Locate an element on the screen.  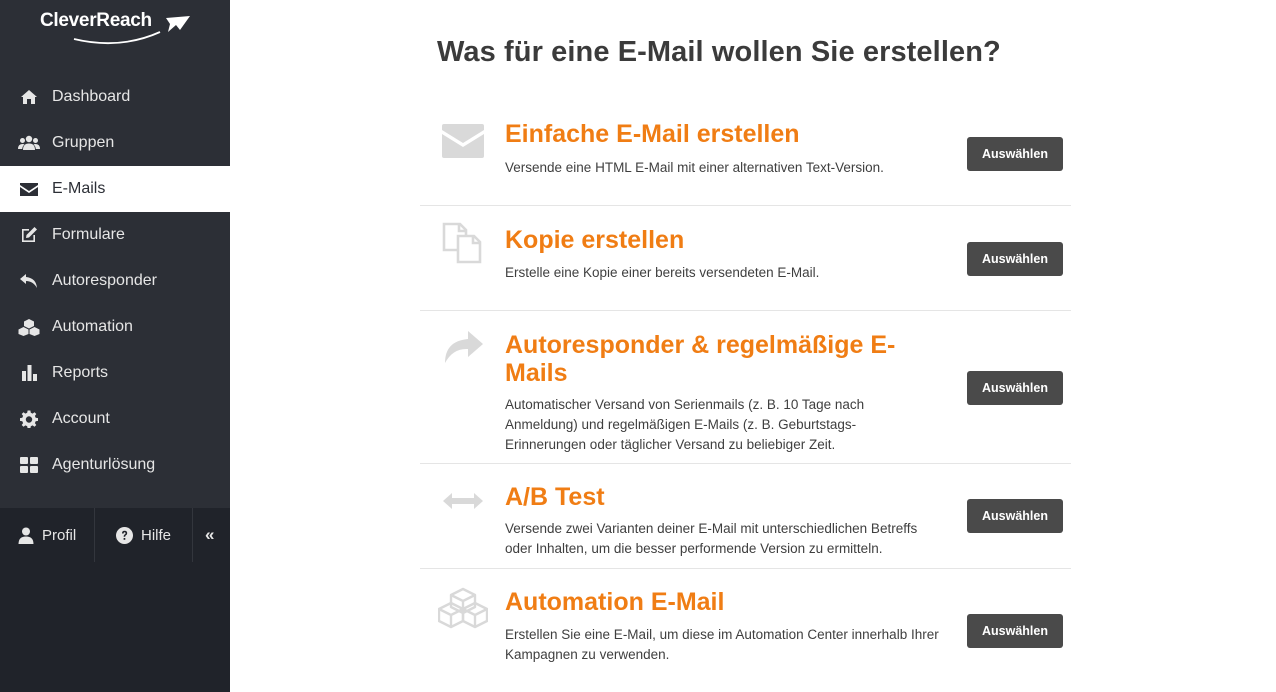
sidebar-footer-bar: Profil Hilfe « is located at coordinates (115, 535).